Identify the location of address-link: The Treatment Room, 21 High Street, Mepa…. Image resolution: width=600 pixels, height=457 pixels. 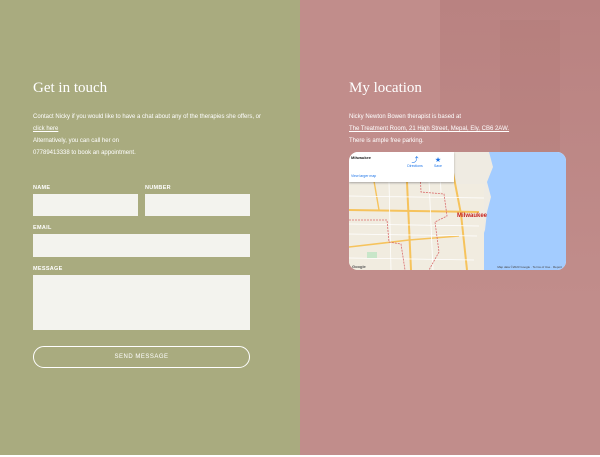
(459, 129).